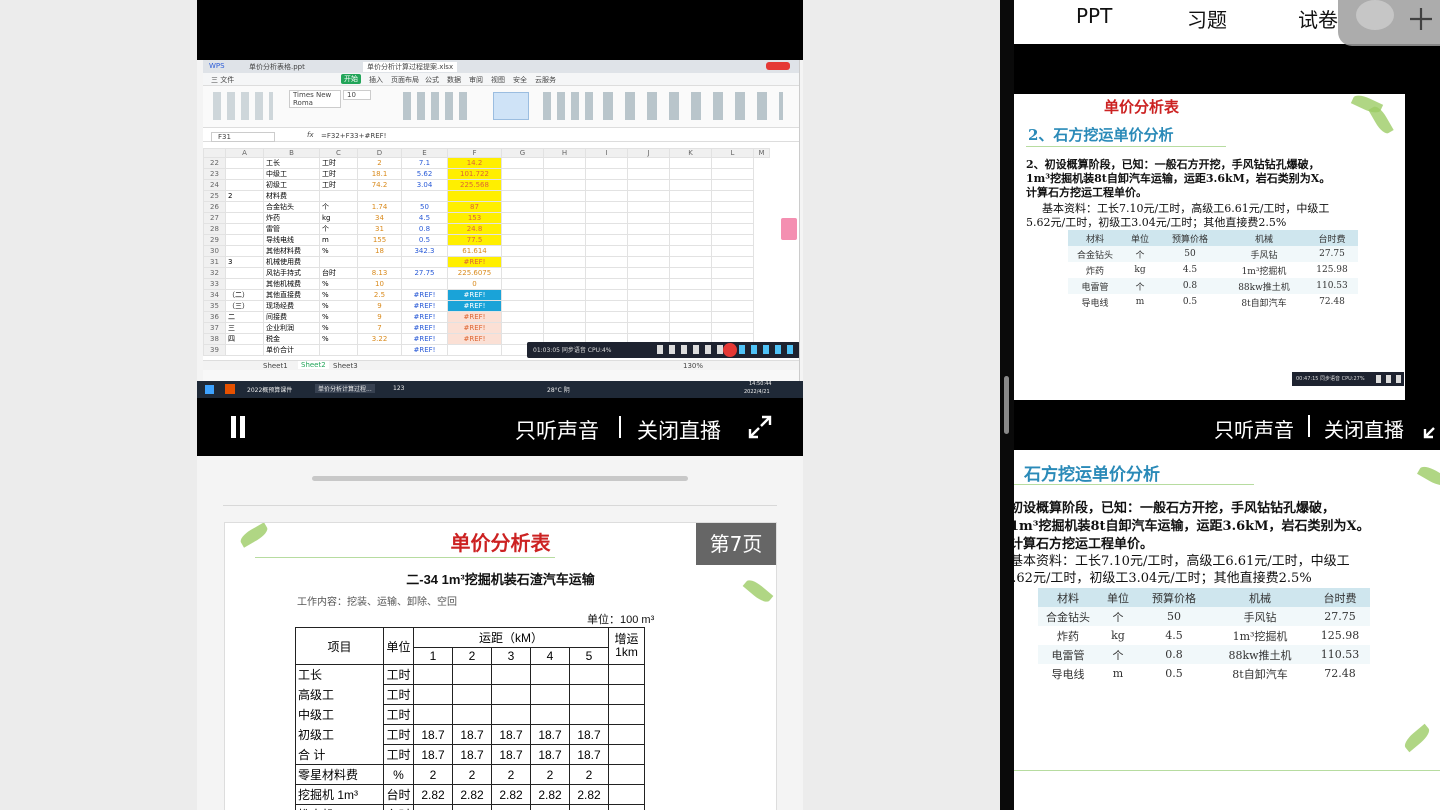  I want to click on sheet-tab-2: Sheet2, so click(313, 365).